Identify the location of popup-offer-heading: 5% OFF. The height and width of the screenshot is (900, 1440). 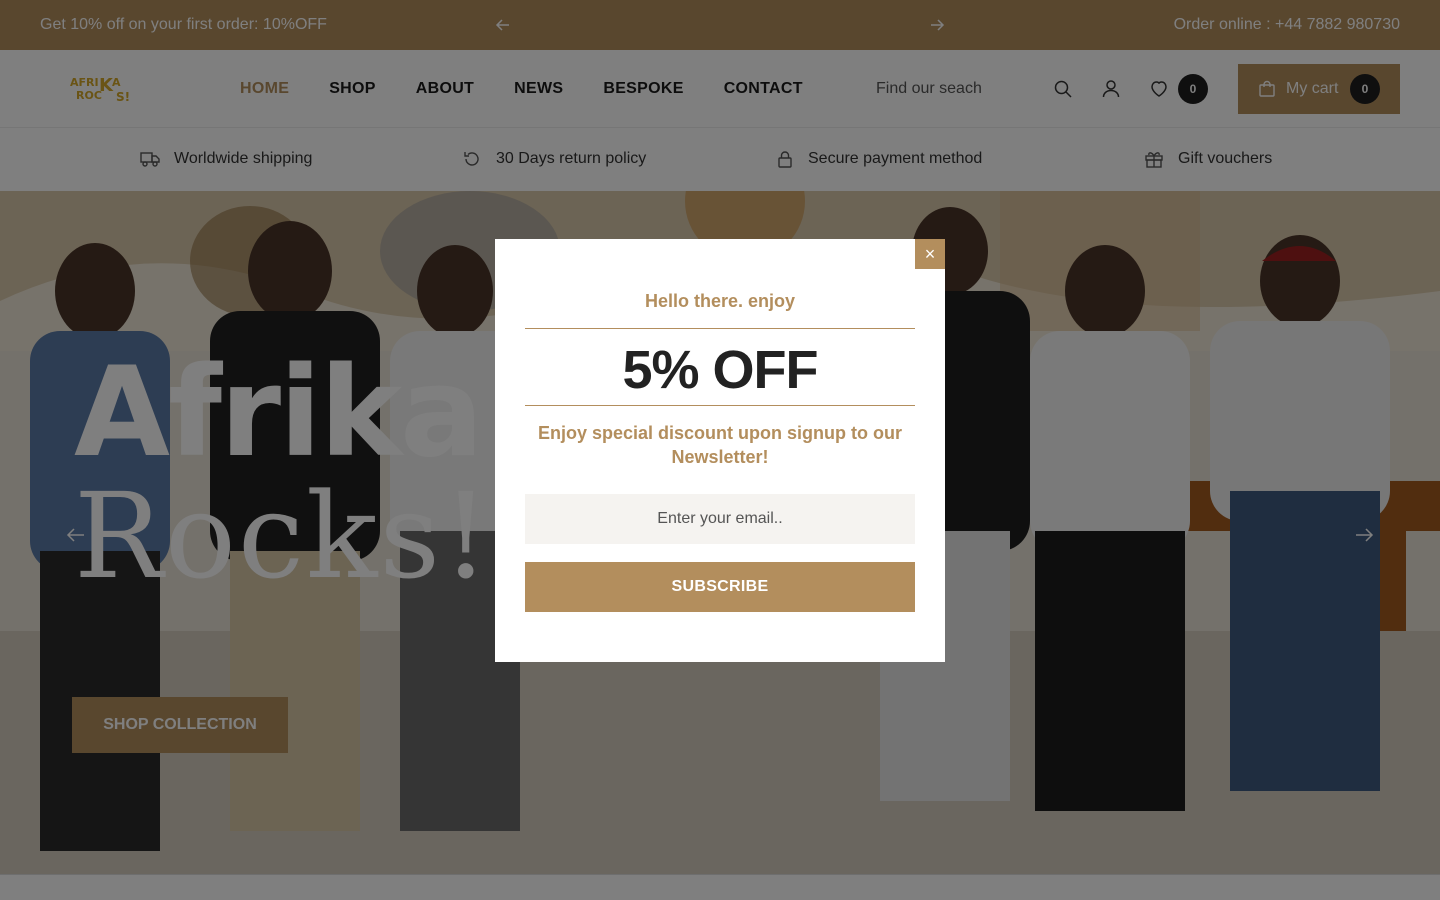
(720, 370).